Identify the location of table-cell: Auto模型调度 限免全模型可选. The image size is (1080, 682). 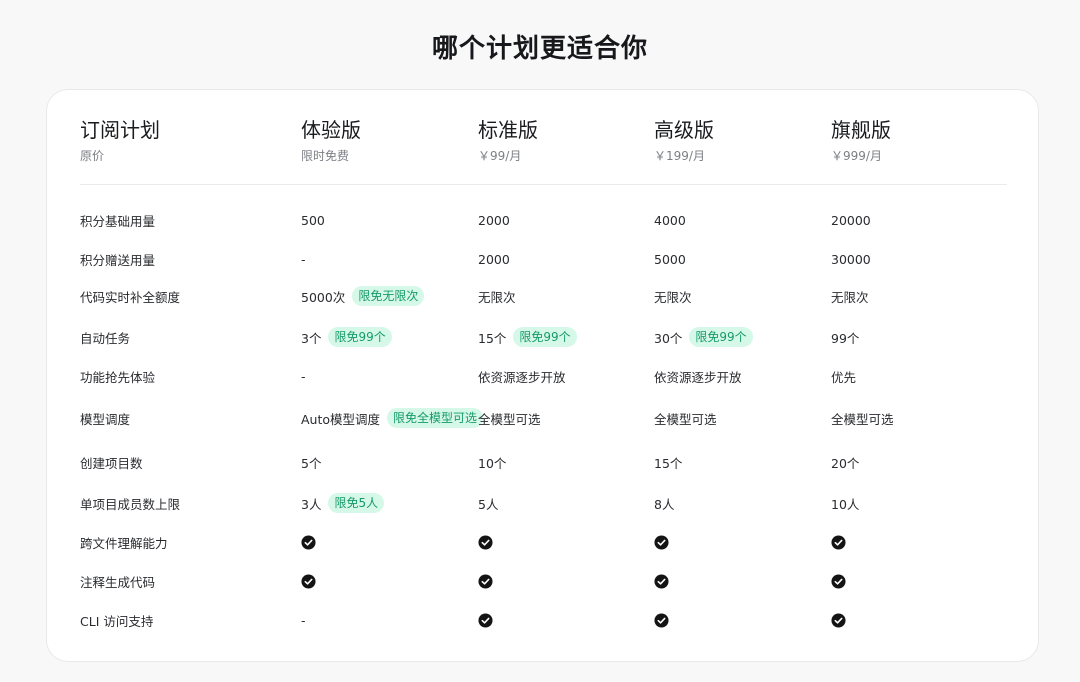
(392, 418).